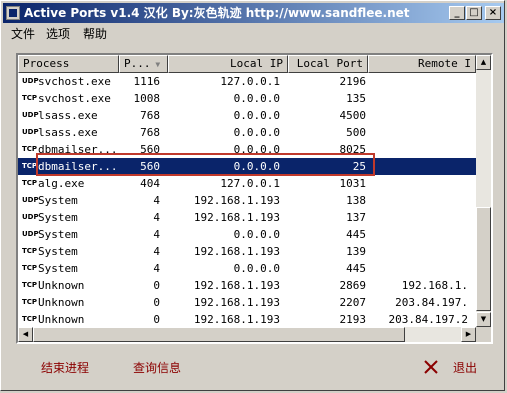  I want to click on menu-file: 文件, so click(23, 33).